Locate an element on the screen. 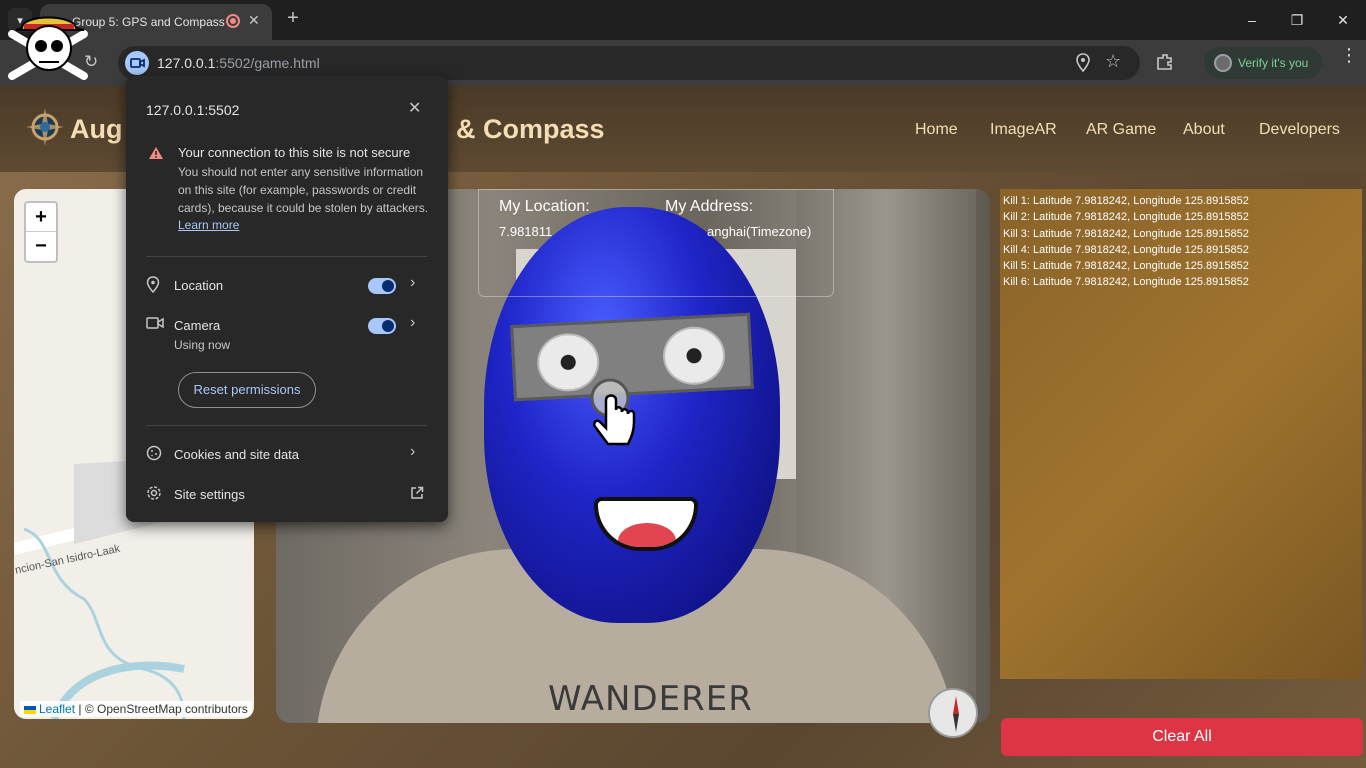  my-location-value: 7.981811 is located at coordinates (526, 231).